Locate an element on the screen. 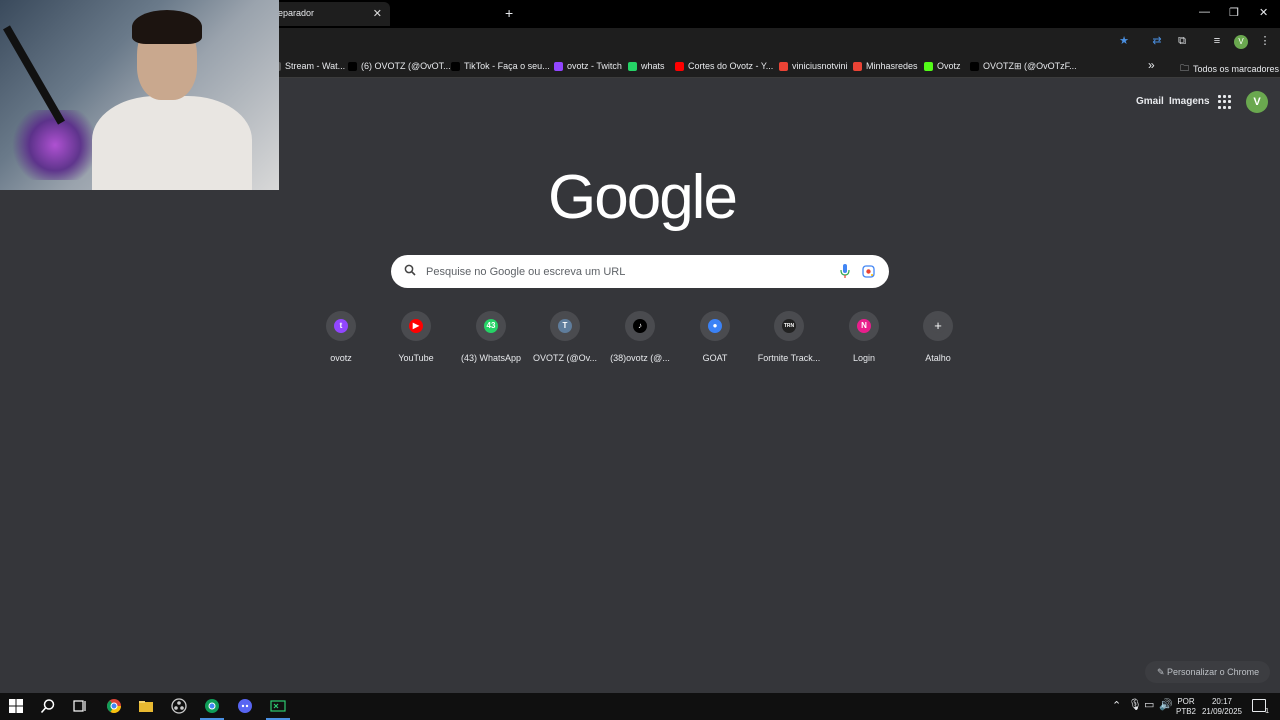 The image size is (1280, 720). notification-count: 1 is located at coordinates (1267, 711).